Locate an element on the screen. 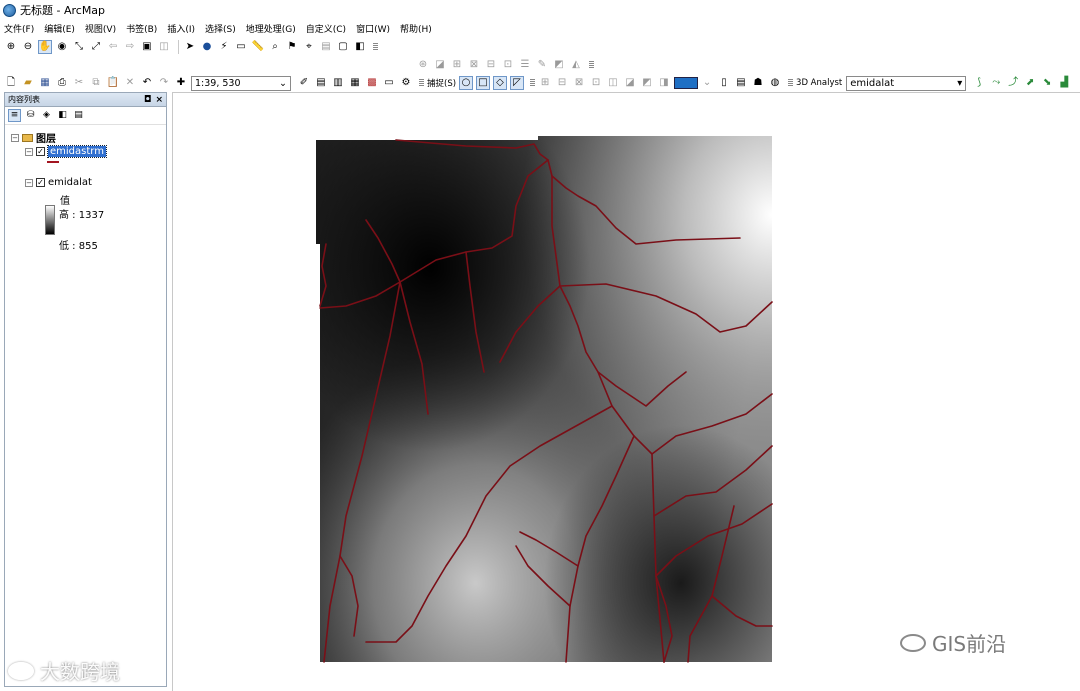 This screenshot has height=691, width=1080. undo-icon: ↶ is located at coordinates (147, 83).